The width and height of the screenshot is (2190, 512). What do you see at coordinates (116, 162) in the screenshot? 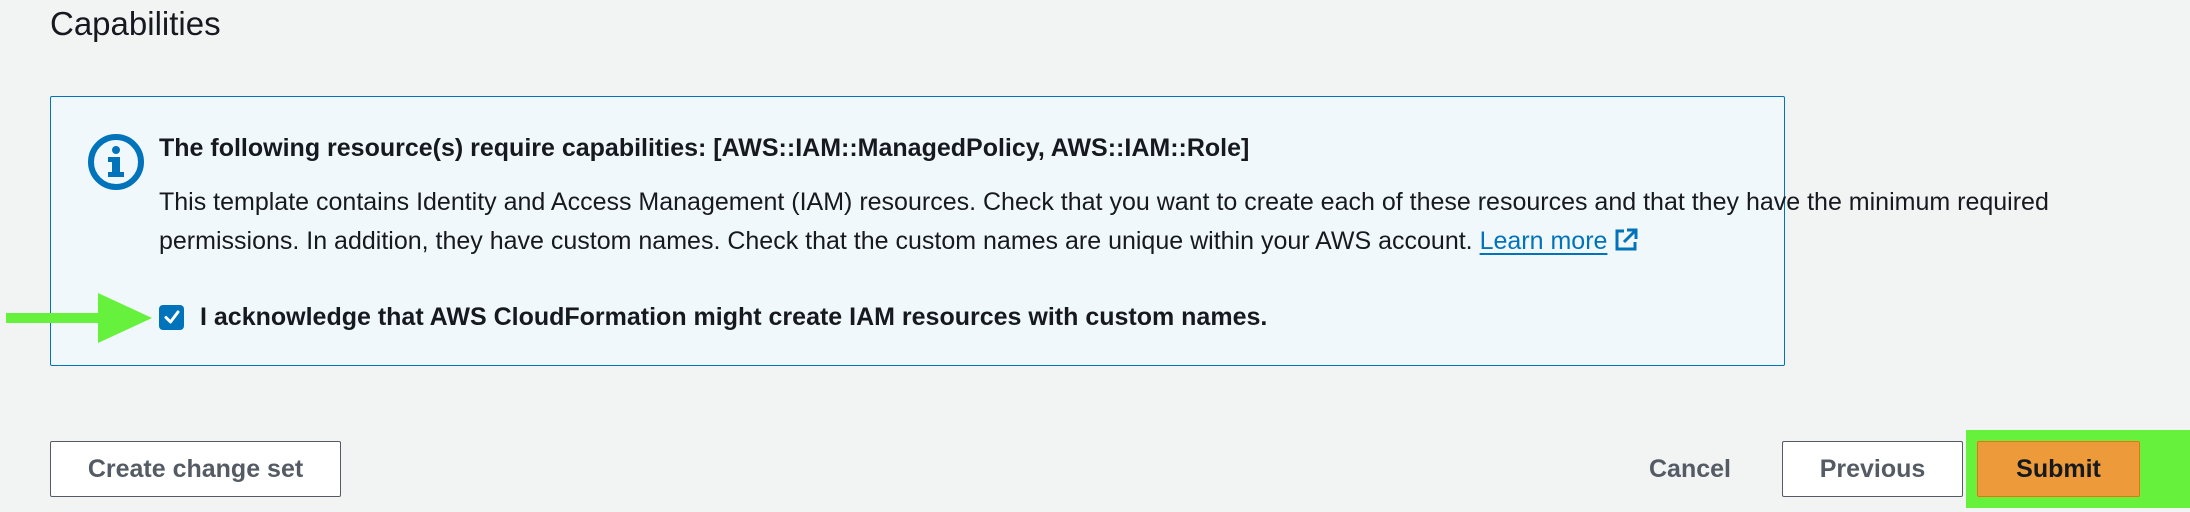
I see `info-icon` at bounding box center [116, 162].